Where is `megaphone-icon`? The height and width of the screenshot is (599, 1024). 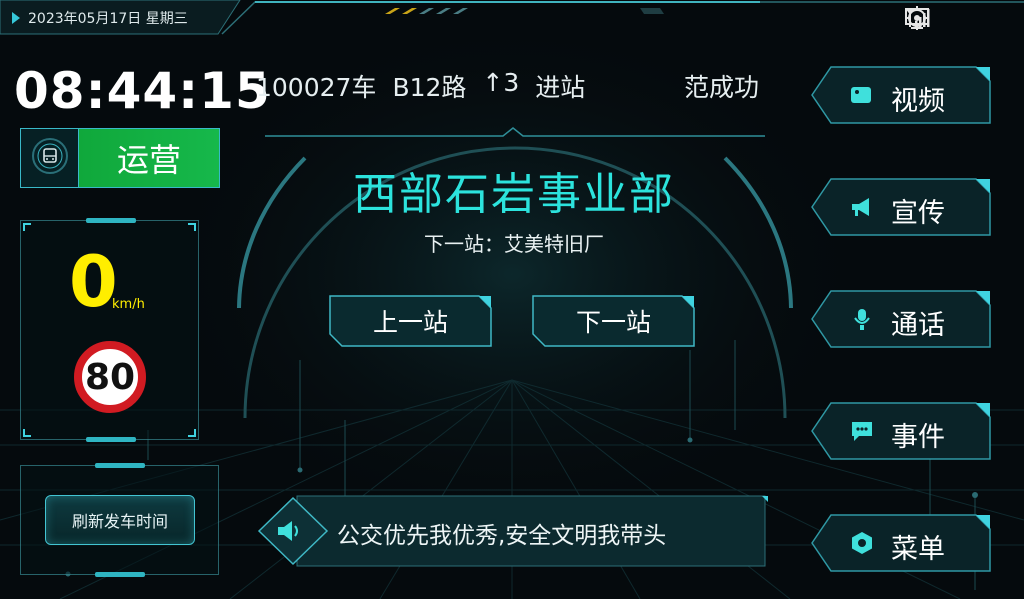
megaphone-icon is located at coordinates (862, 207).